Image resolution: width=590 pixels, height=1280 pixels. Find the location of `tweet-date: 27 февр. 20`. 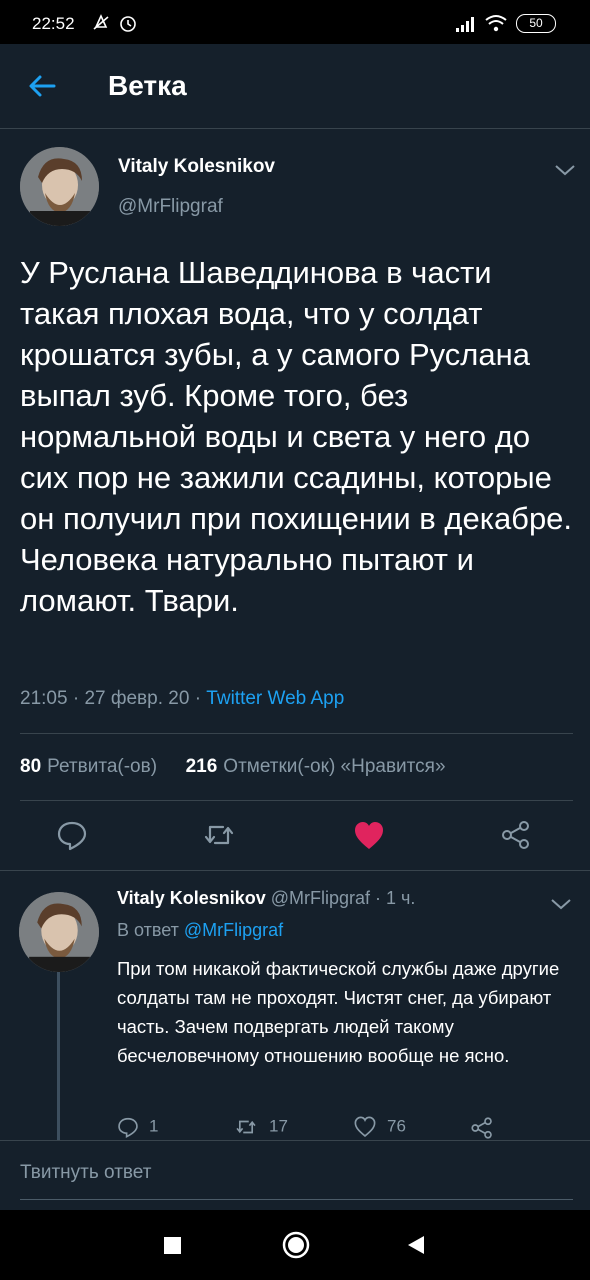

tweet-date: 27 февр. 20 is located at coordinates (137, 698).